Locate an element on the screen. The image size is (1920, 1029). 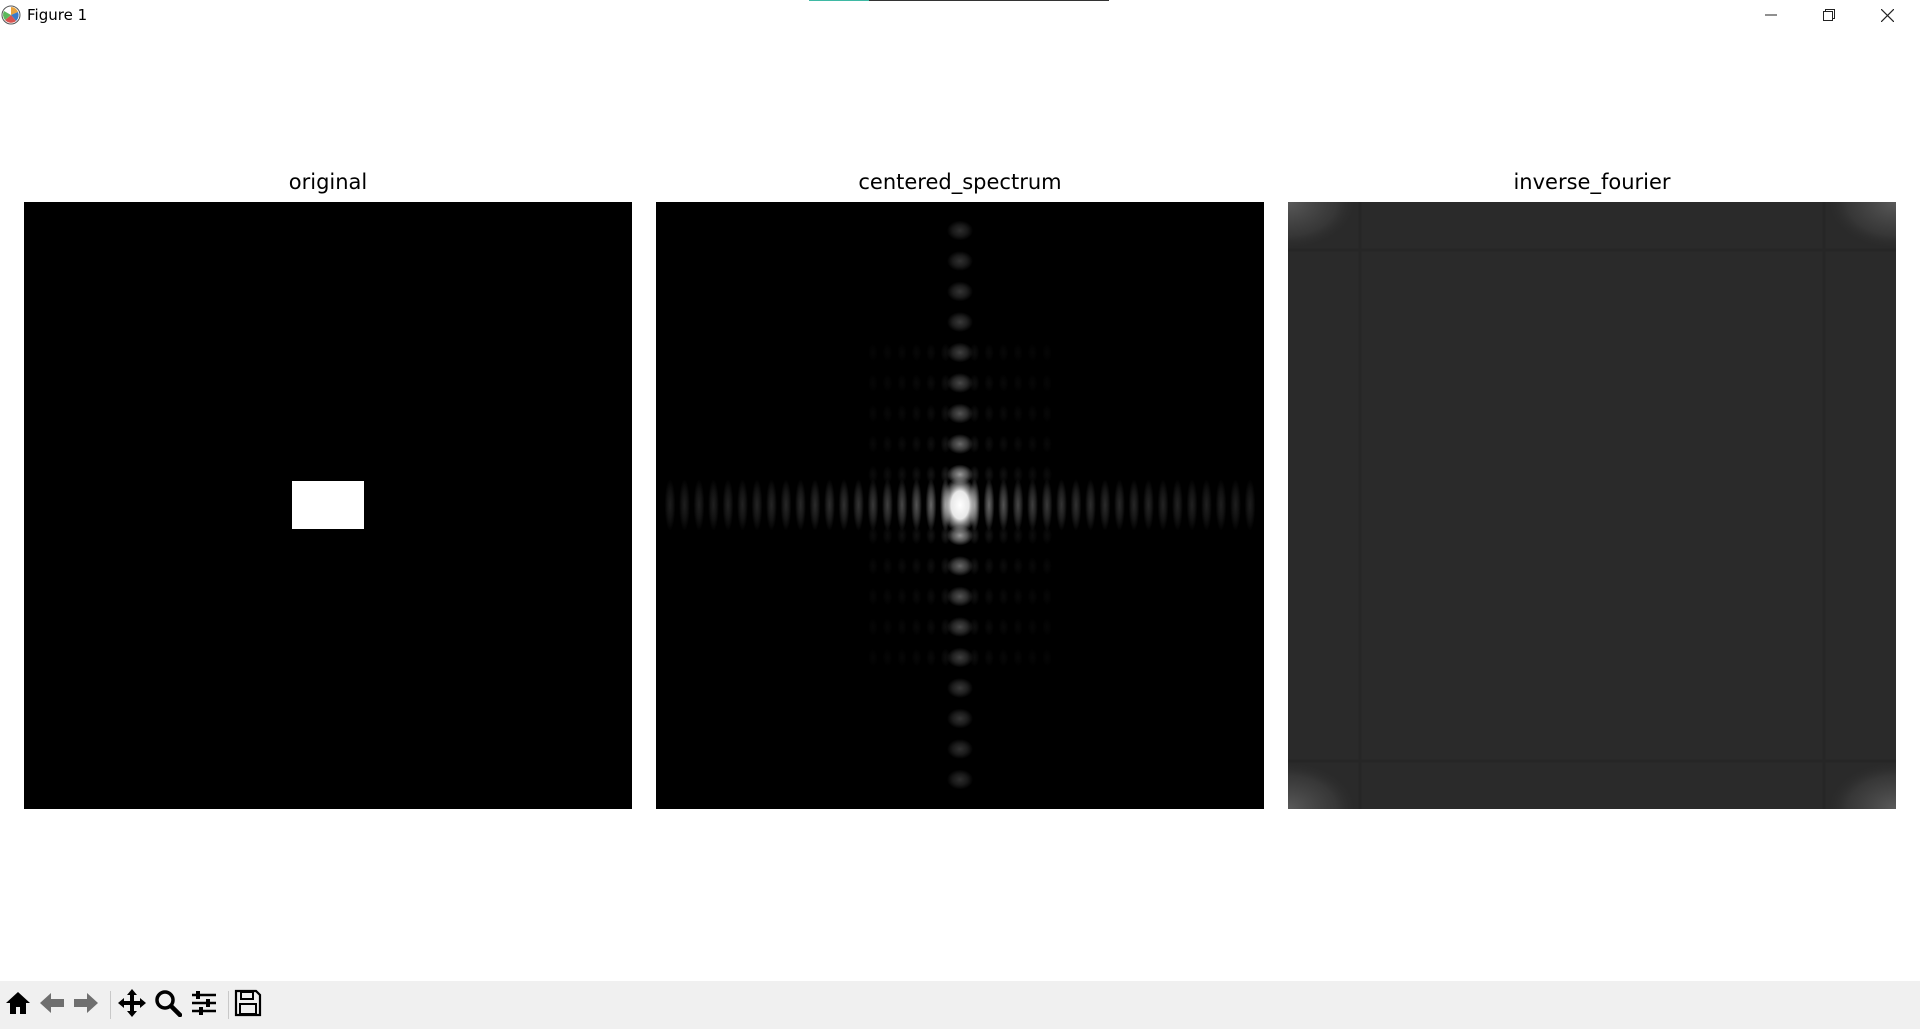
panel-title-inverse-fourier: inverse_fourier is located at coordinates (1592, 182).